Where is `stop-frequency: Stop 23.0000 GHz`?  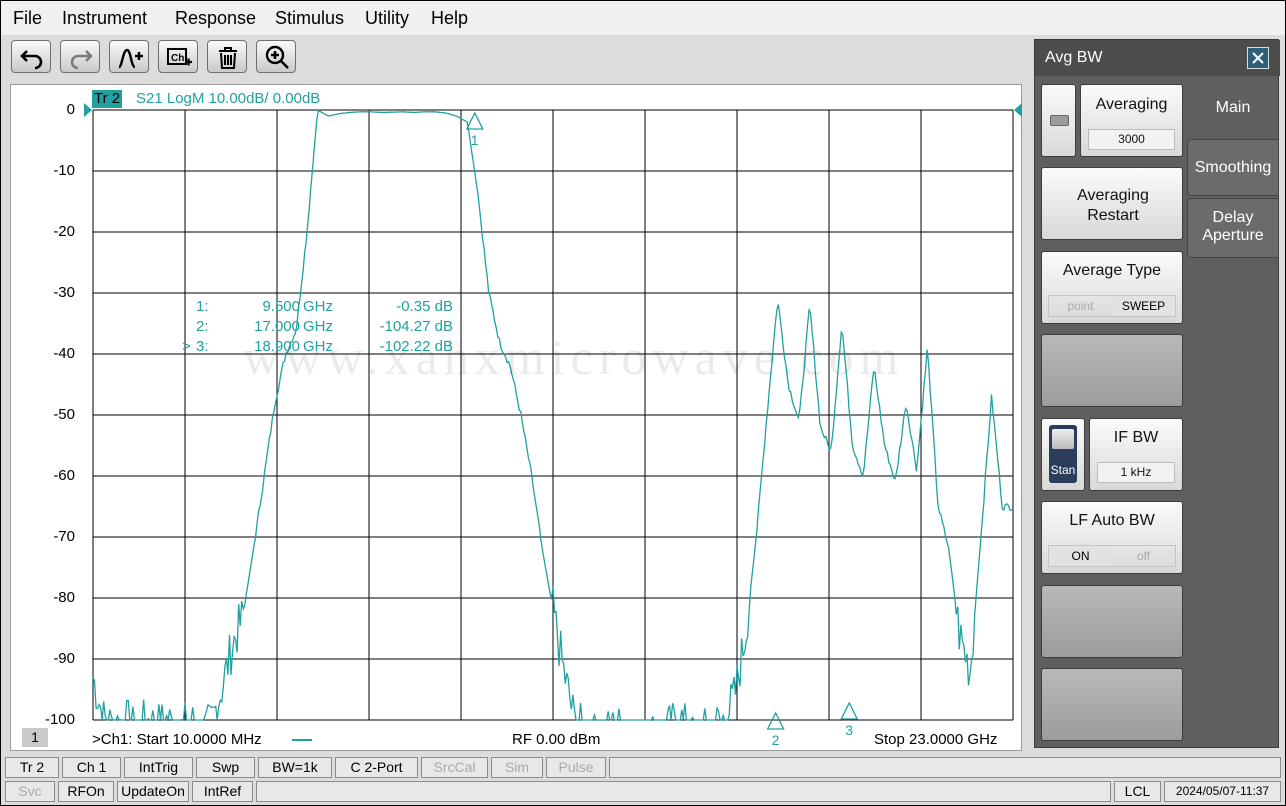 stop-frequency: Stop 23.0000 GHz is located at coordinates (935, 740).